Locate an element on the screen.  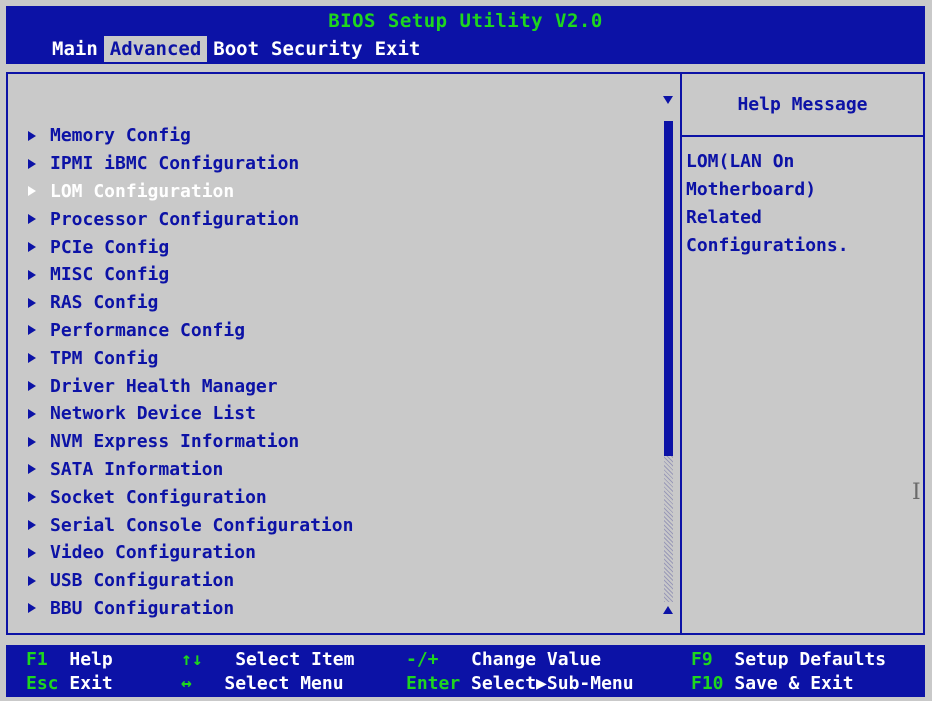
menu-item-lom-configuration: LOM Configuration is located at coordinates (189, 192).